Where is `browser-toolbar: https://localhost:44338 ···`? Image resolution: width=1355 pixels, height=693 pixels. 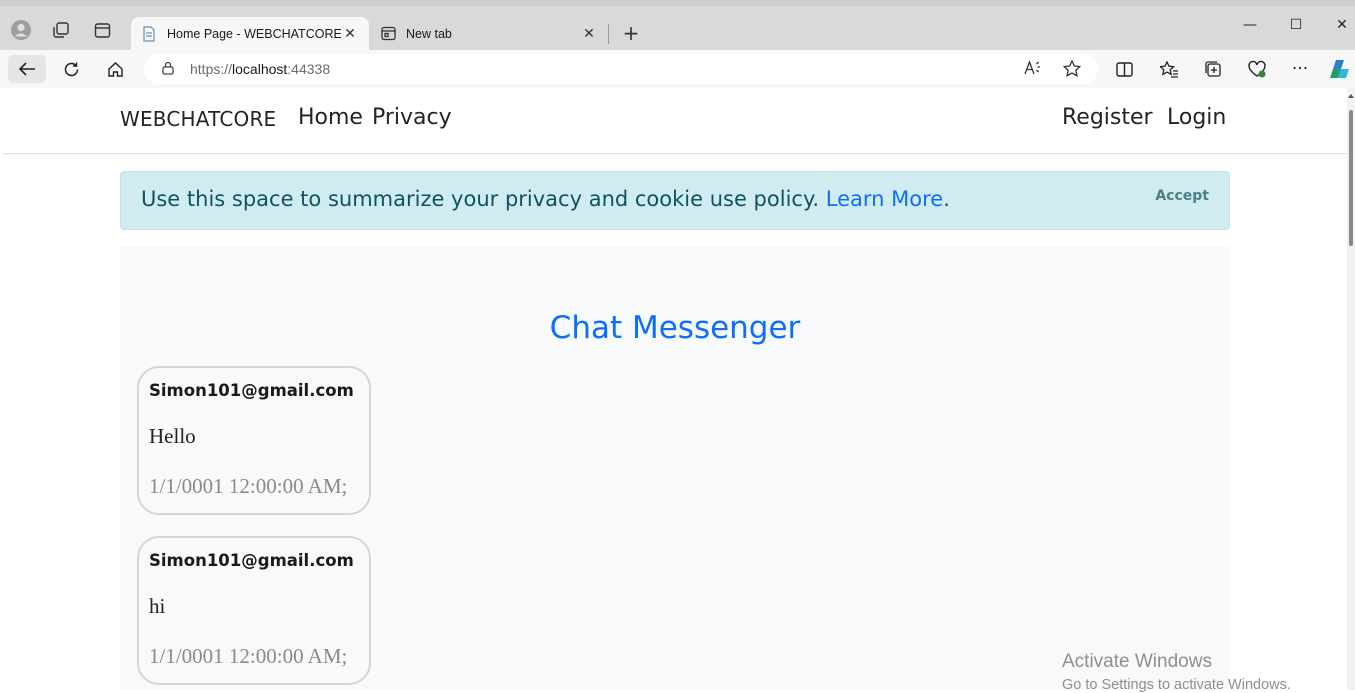
browser-toolbar: https://localhost:44338 ··· is located at coordinates (677, 69).